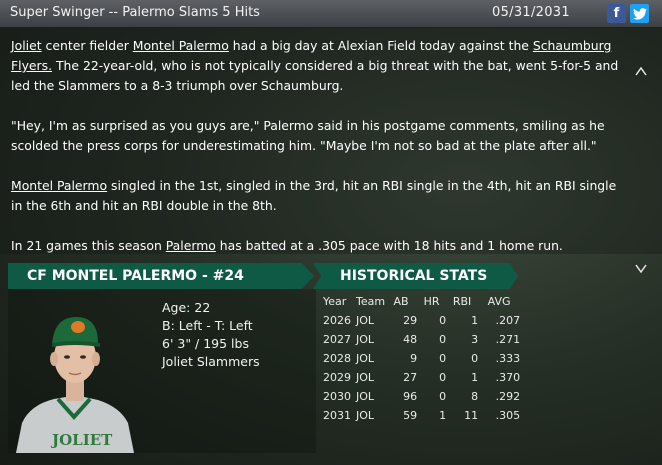  I want to click on cell-ab: 27, so click(410, 377).